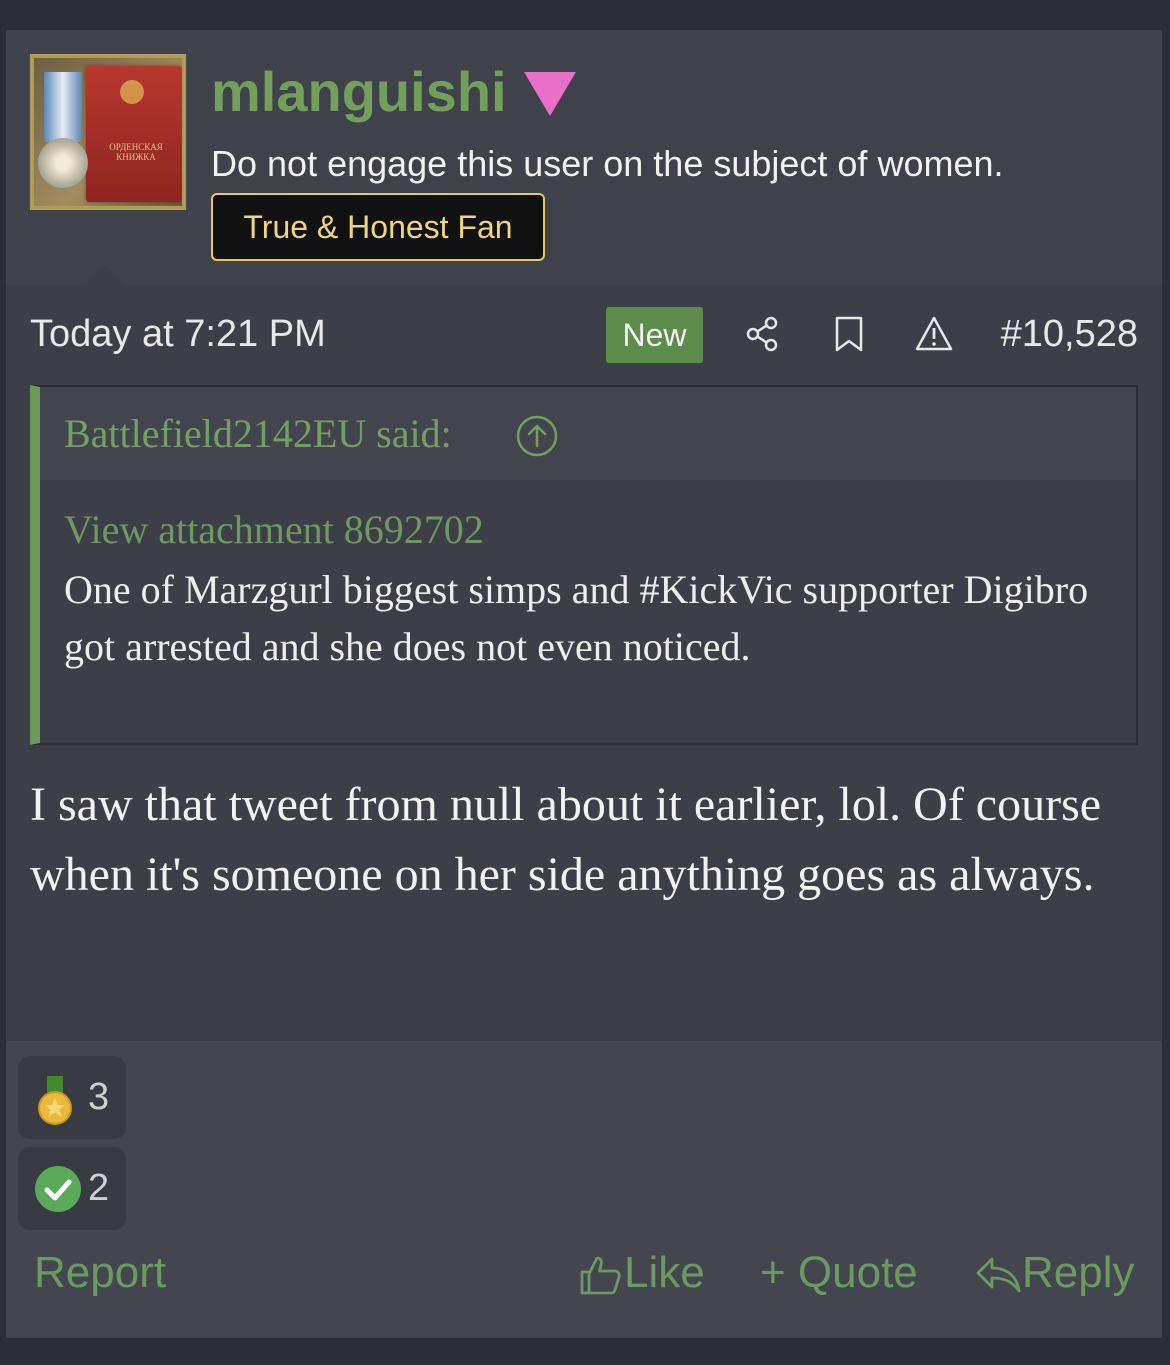 The image size is (1170, 1365). Describe the element at coordinates (55, 1100) in the screenshot. I see `medal-icon` at that location.